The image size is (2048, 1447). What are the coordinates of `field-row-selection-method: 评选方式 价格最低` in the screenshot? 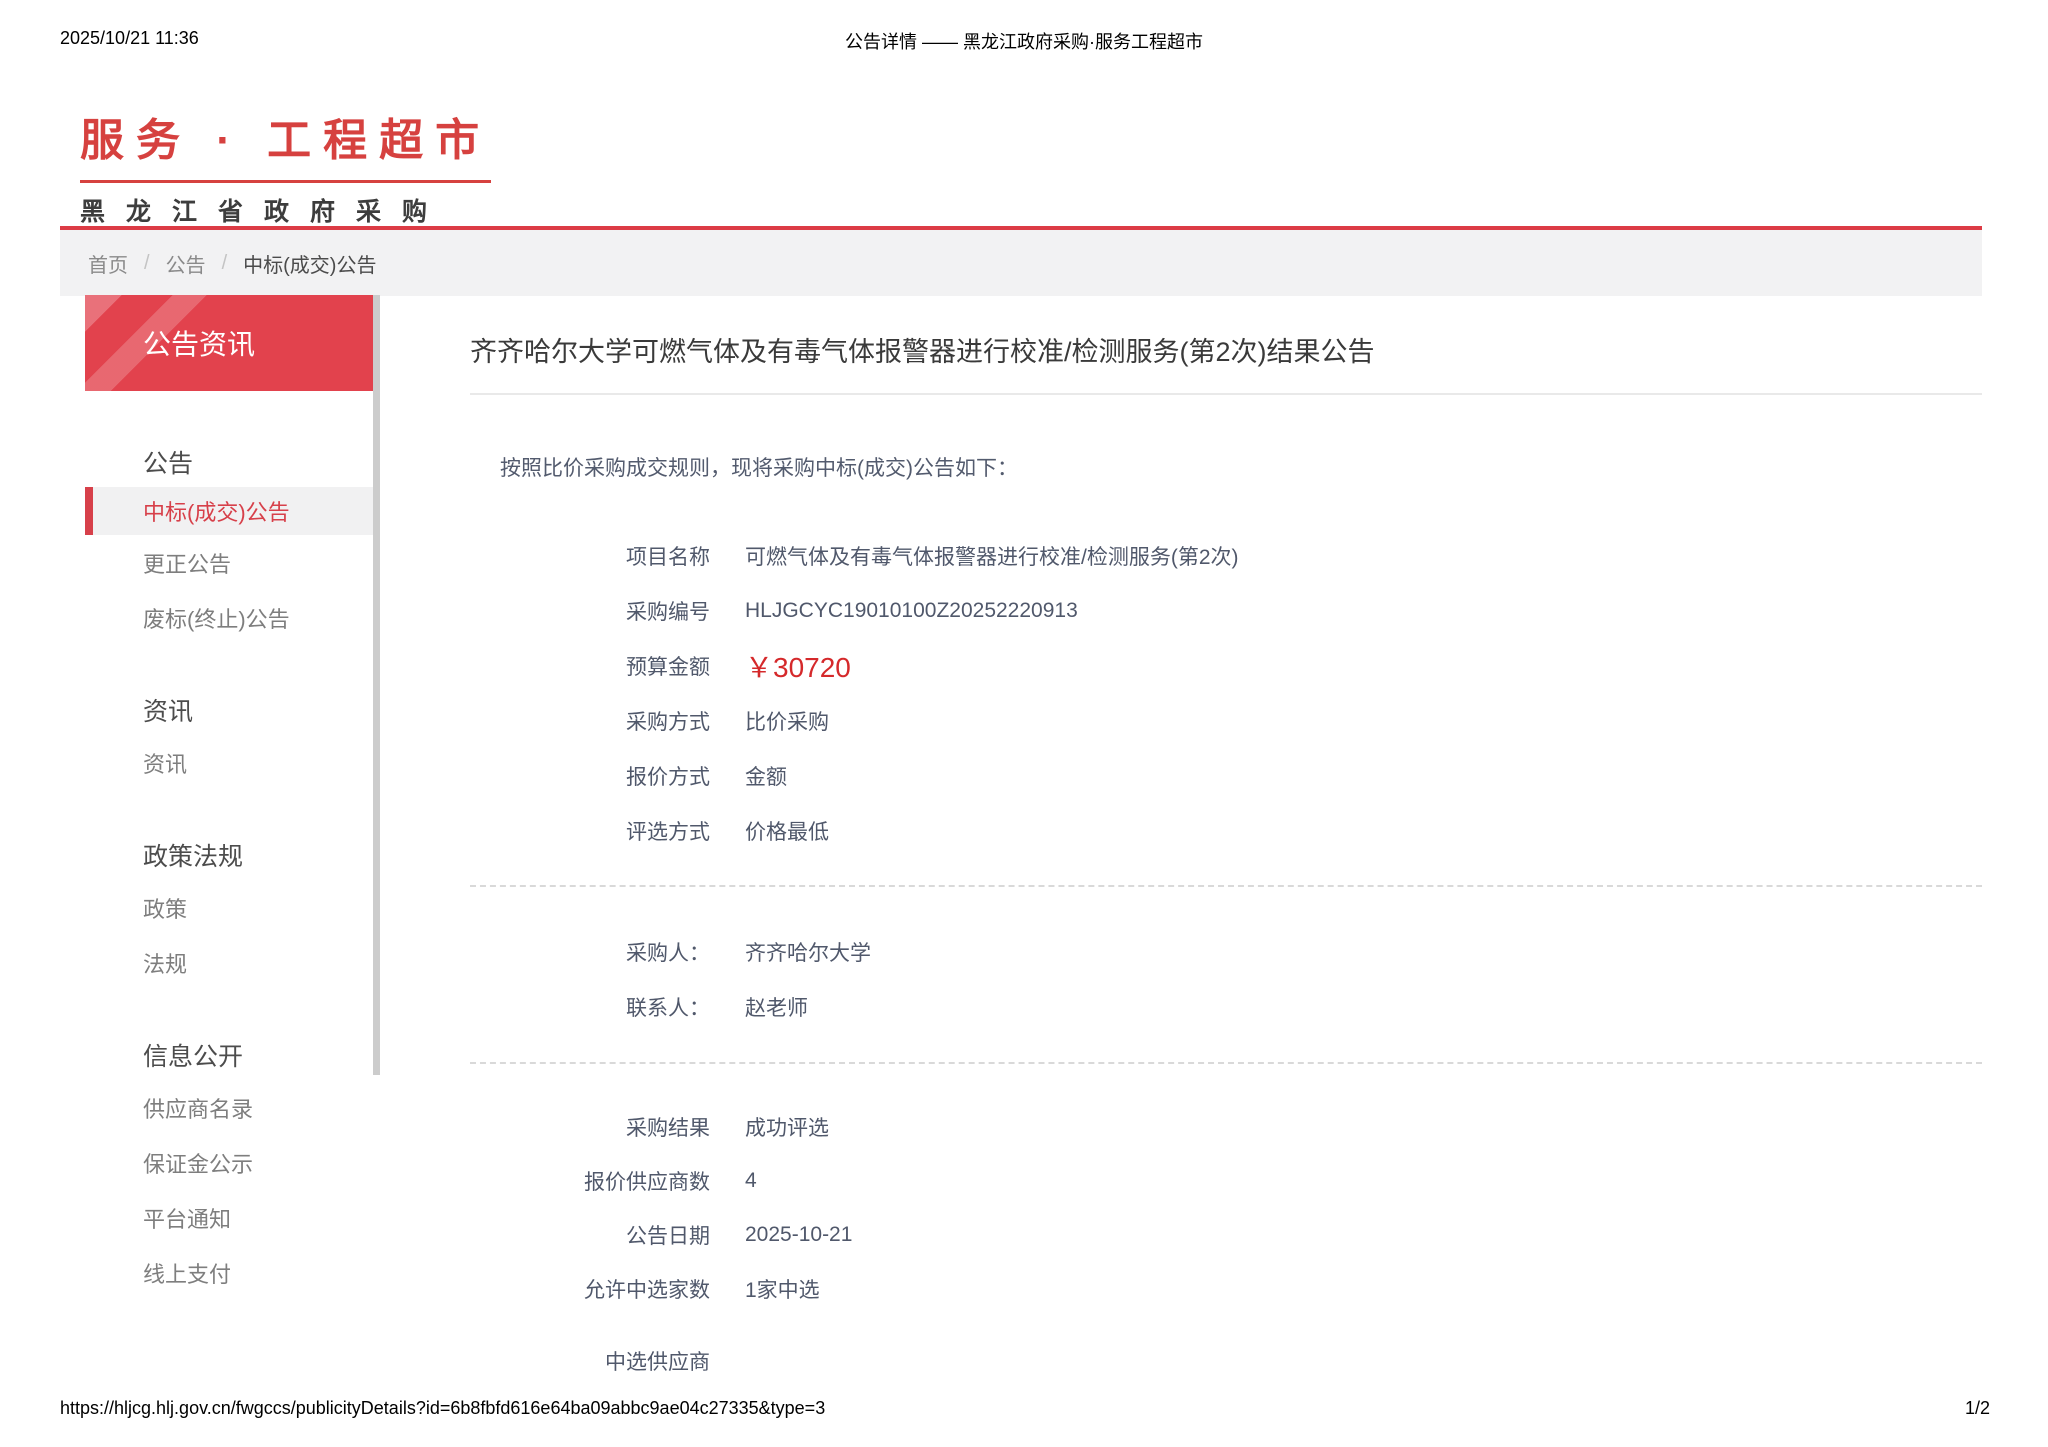 It's located at (1225, 830).